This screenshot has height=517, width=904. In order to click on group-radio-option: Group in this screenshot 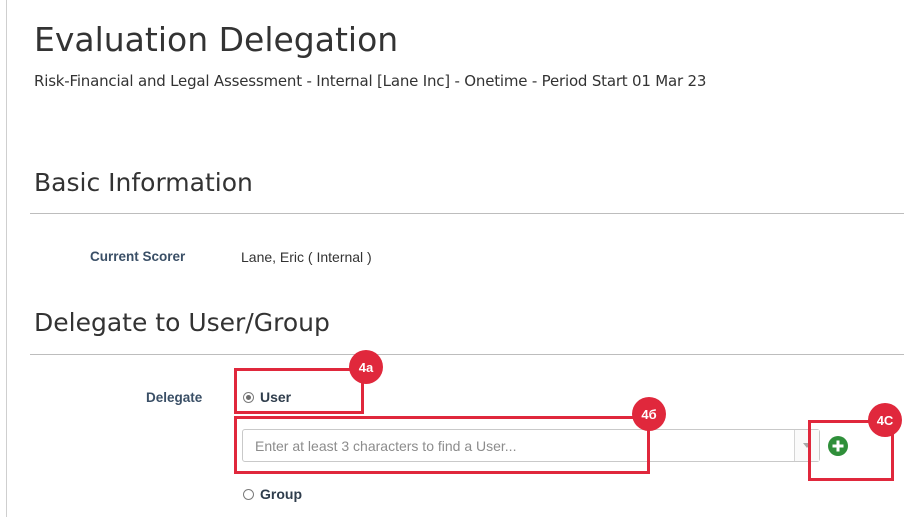, I will do `click(272, 494)`.